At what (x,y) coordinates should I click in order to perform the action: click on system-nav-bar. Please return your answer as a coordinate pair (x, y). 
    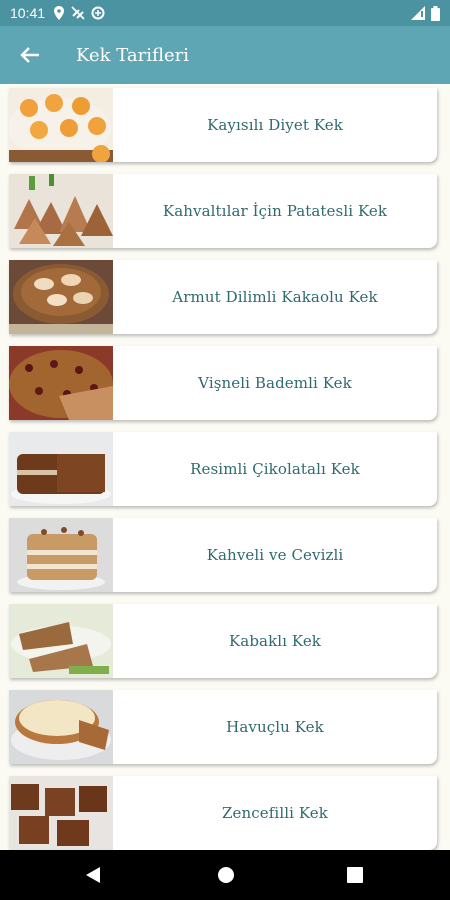
    Looking at the image, I should click on (225, 875).